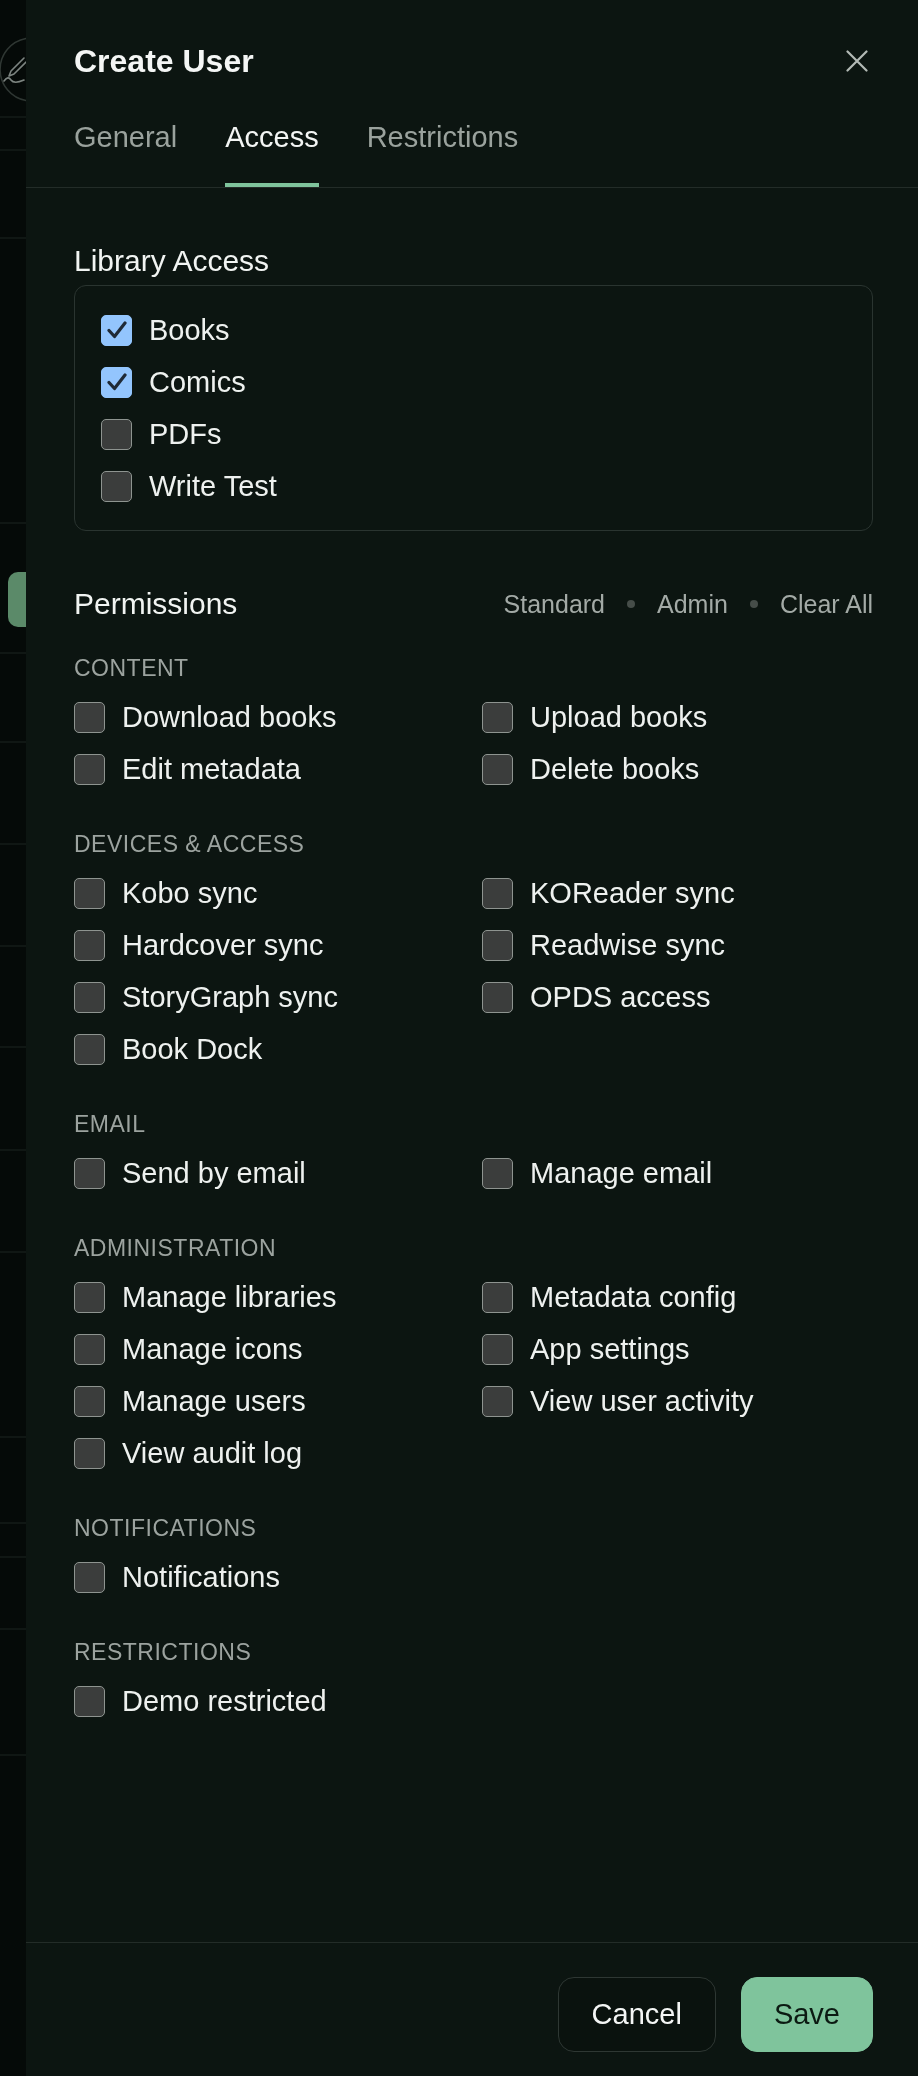 The width and height of the screenshot is (918, 2076). What do you see at coordinates (554, 604) in the screenshot?
I see `preset-link: Standard` at bounding box center [554, 604].